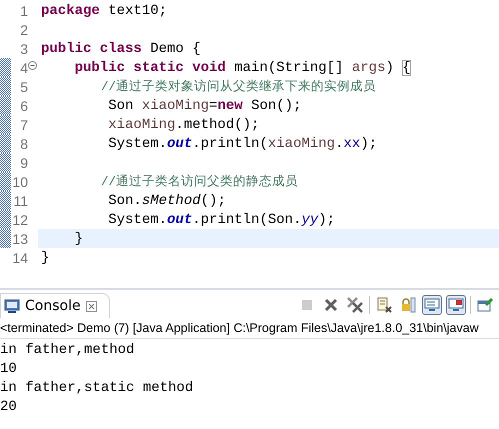 The image size is (499, 429). What do you see at coordinates (408, 305) in the screenshot?
I see `lock-icon` at bounding box center [408, 305].